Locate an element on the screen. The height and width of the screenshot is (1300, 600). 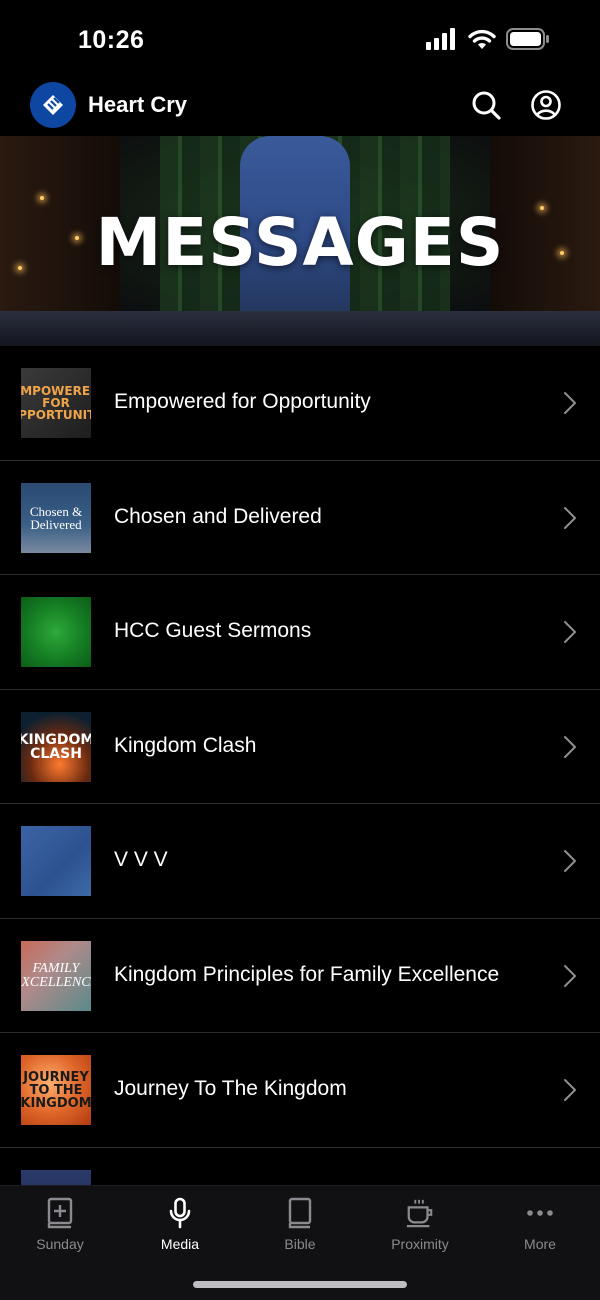
home-indicator is located at coordinates (300, 1284).